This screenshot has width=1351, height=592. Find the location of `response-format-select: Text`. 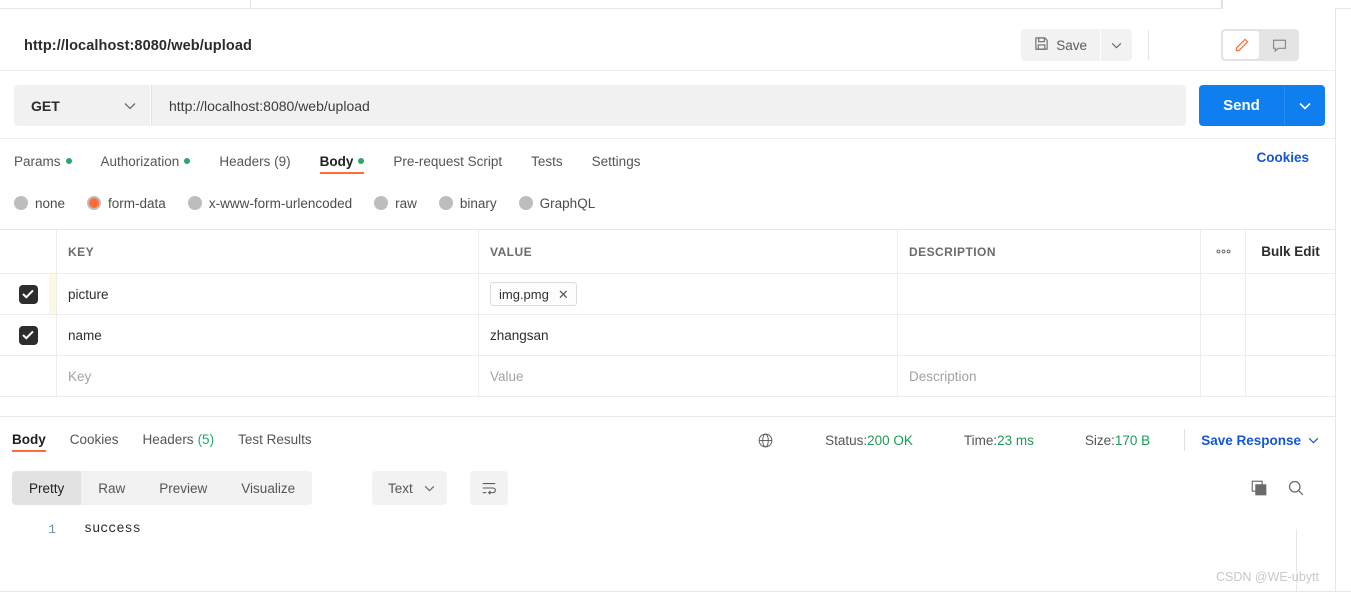

response-format-select: Text is located at coordinates (409, 488).